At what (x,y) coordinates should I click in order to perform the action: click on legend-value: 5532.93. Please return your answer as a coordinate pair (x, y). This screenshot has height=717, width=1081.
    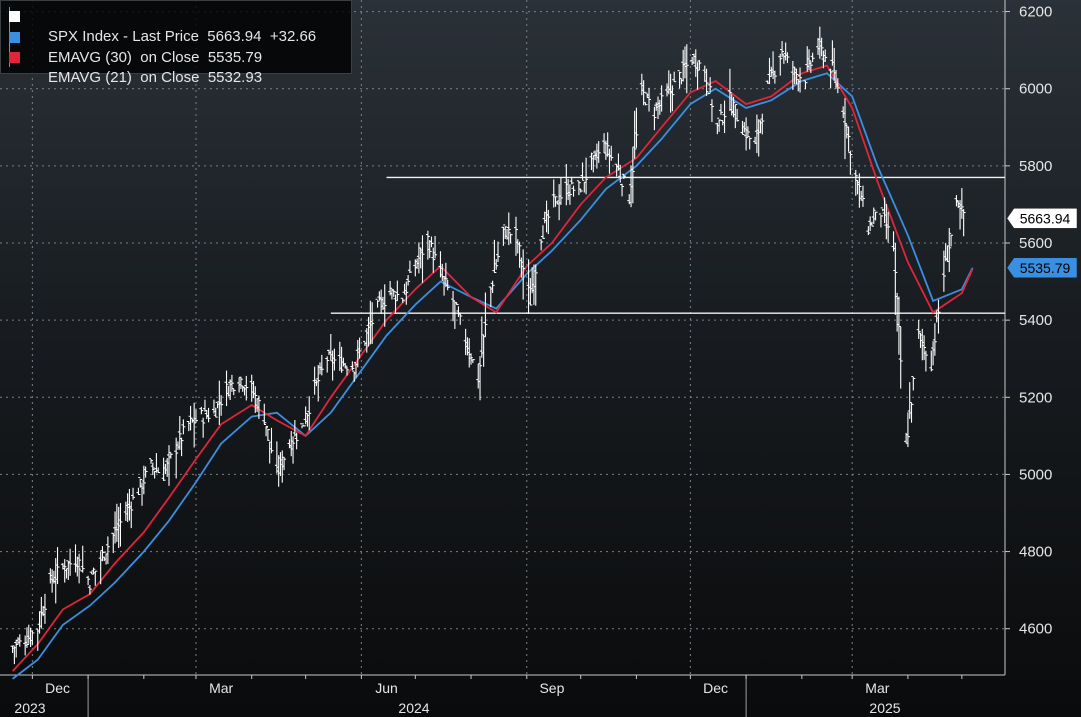
    Looking at the image, I should click on (235, 77).